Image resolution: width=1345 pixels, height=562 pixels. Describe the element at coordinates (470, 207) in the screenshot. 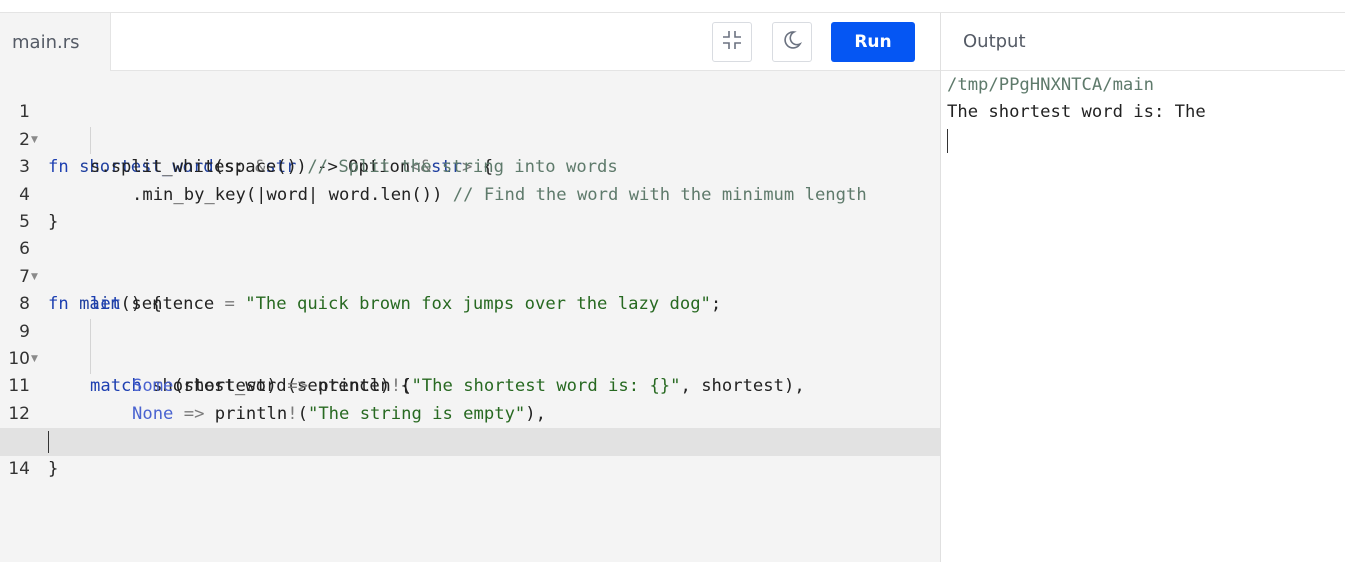

I see `code-line: 5` at that location.